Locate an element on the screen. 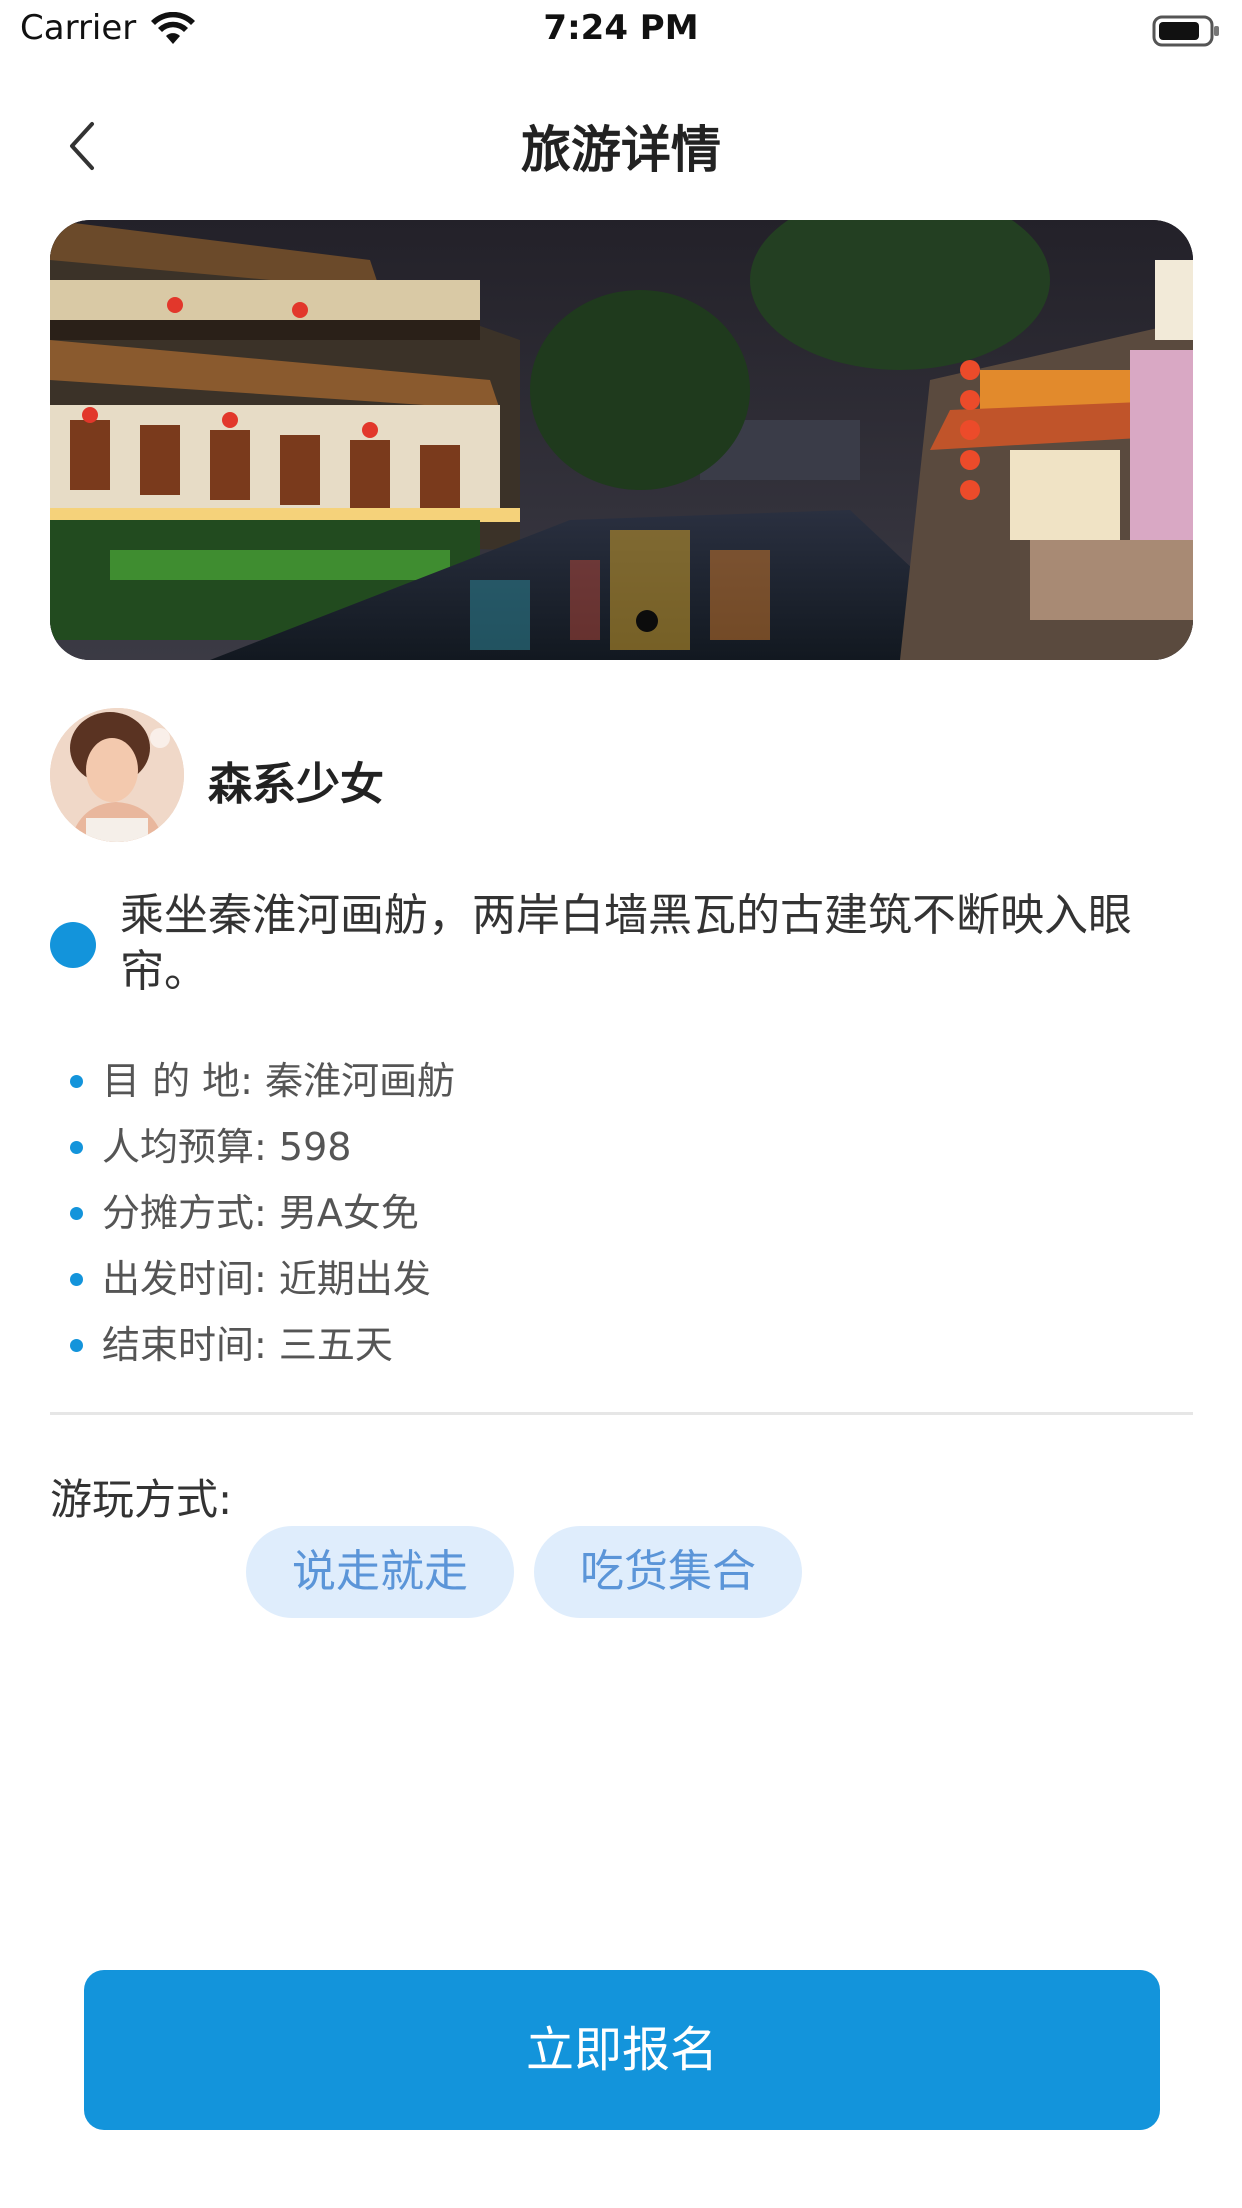 Image resolution: width=1242 pixels, height=2208 pixels. trip-description: 乘坐秦淮河画舫，两岸白墙黑瓦的古建筑不断映入眼帘。 is located at coordinates (626, 943).